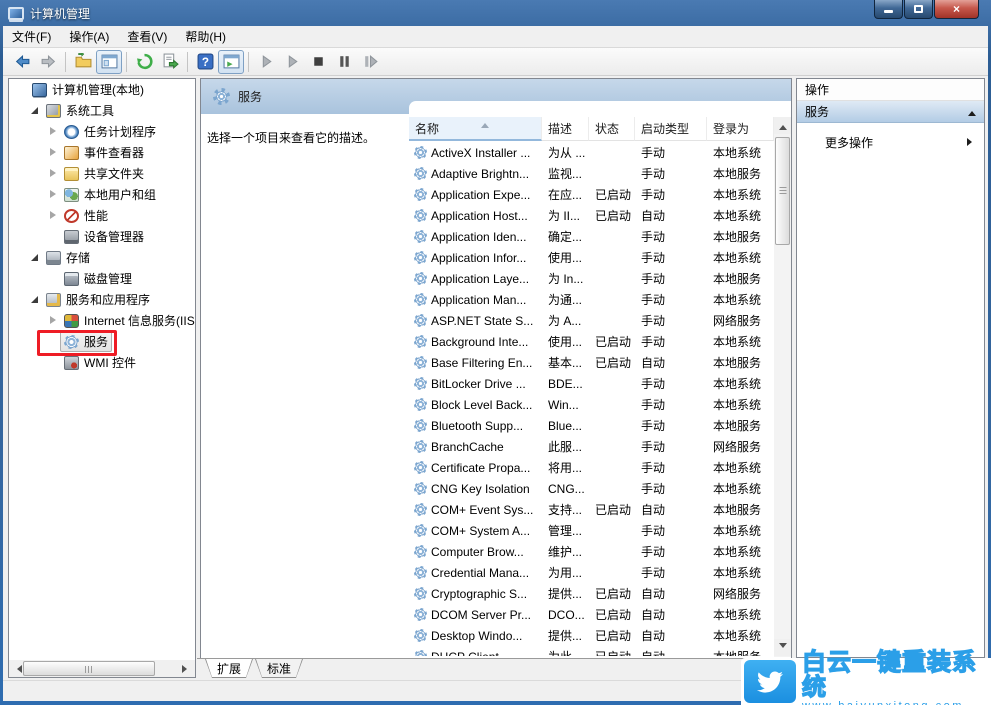 The height and width of the screenshot is (705, 991). I want to click on tree-item: 事件查看器, so click(102, 152).